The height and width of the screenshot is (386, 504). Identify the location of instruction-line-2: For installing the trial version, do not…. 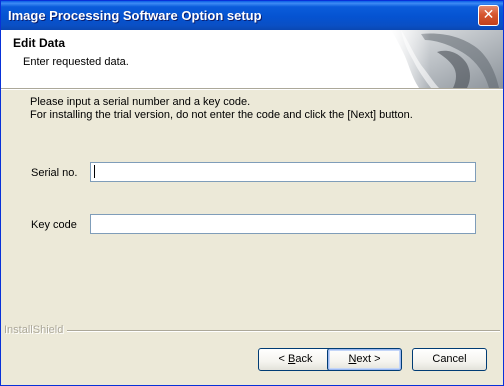
(221, 115).